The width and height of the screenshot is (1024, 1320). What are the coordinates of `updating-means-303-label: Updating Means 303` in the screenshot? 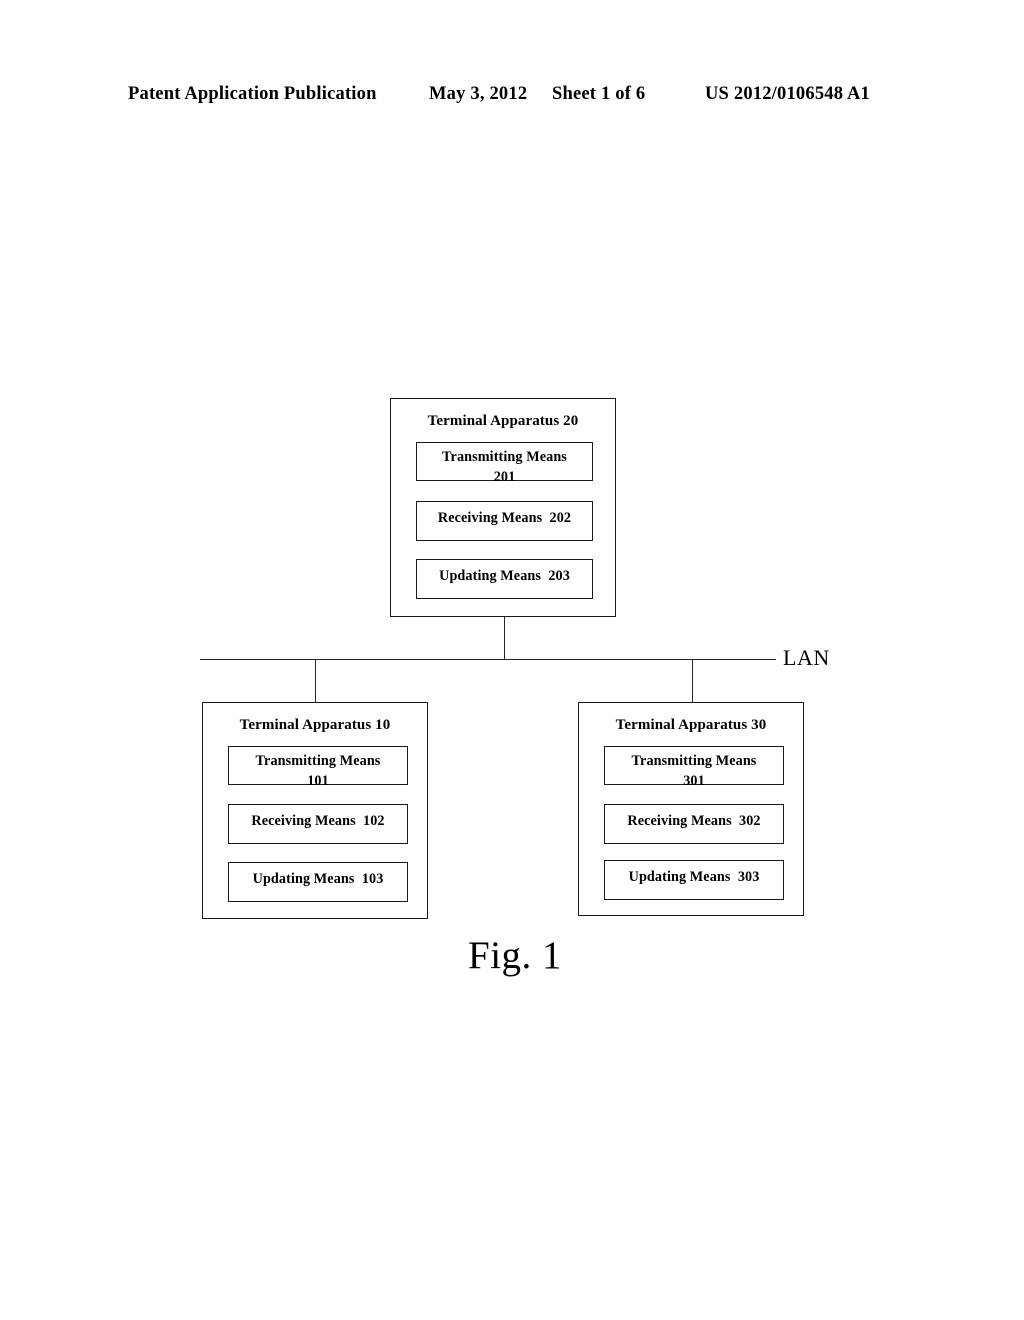 It's located at (694, 877).